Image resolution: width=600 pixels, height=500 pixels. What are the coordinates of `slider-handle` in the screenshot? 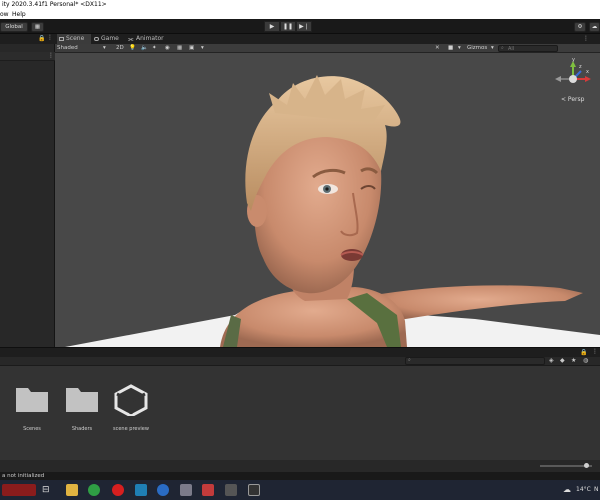 It's located at (586, 465).